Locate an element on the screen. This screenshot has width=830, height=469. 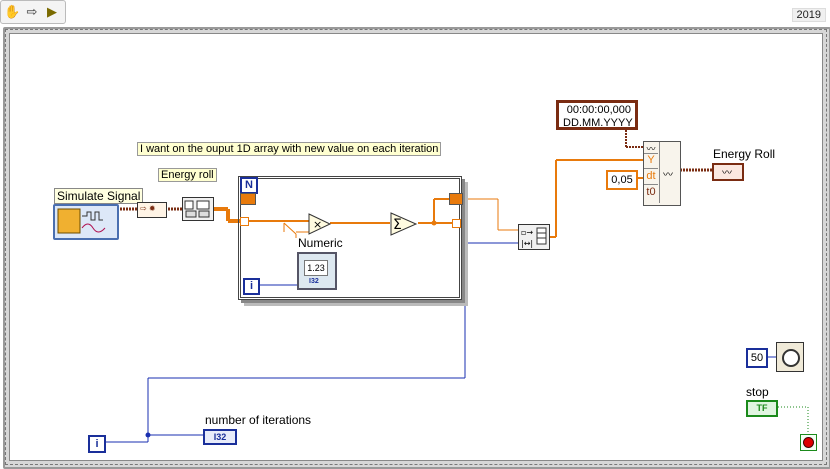
loop-condition-terminal is located at coordinates (808, 442).